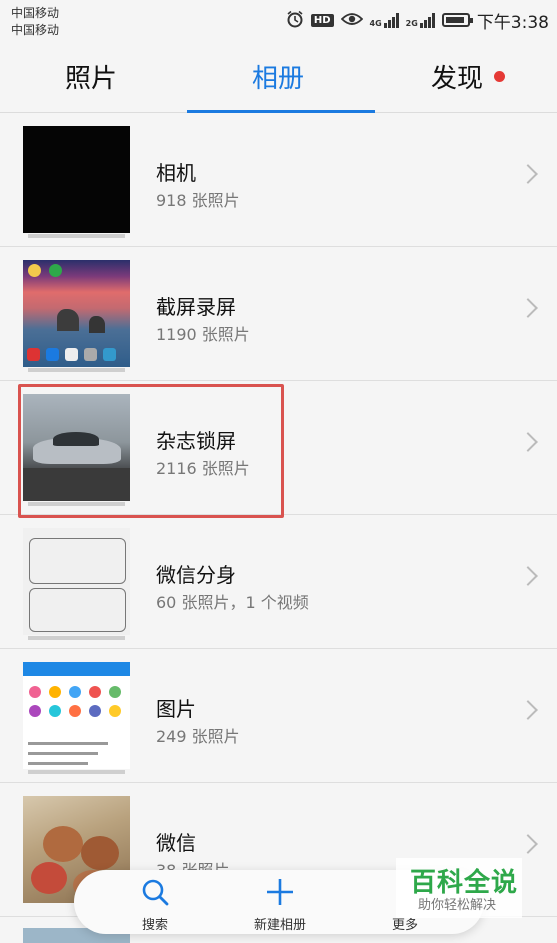  Describe the element at coordinates (176, 173) in the screenshot. I see `album-name: 相机` at that location.